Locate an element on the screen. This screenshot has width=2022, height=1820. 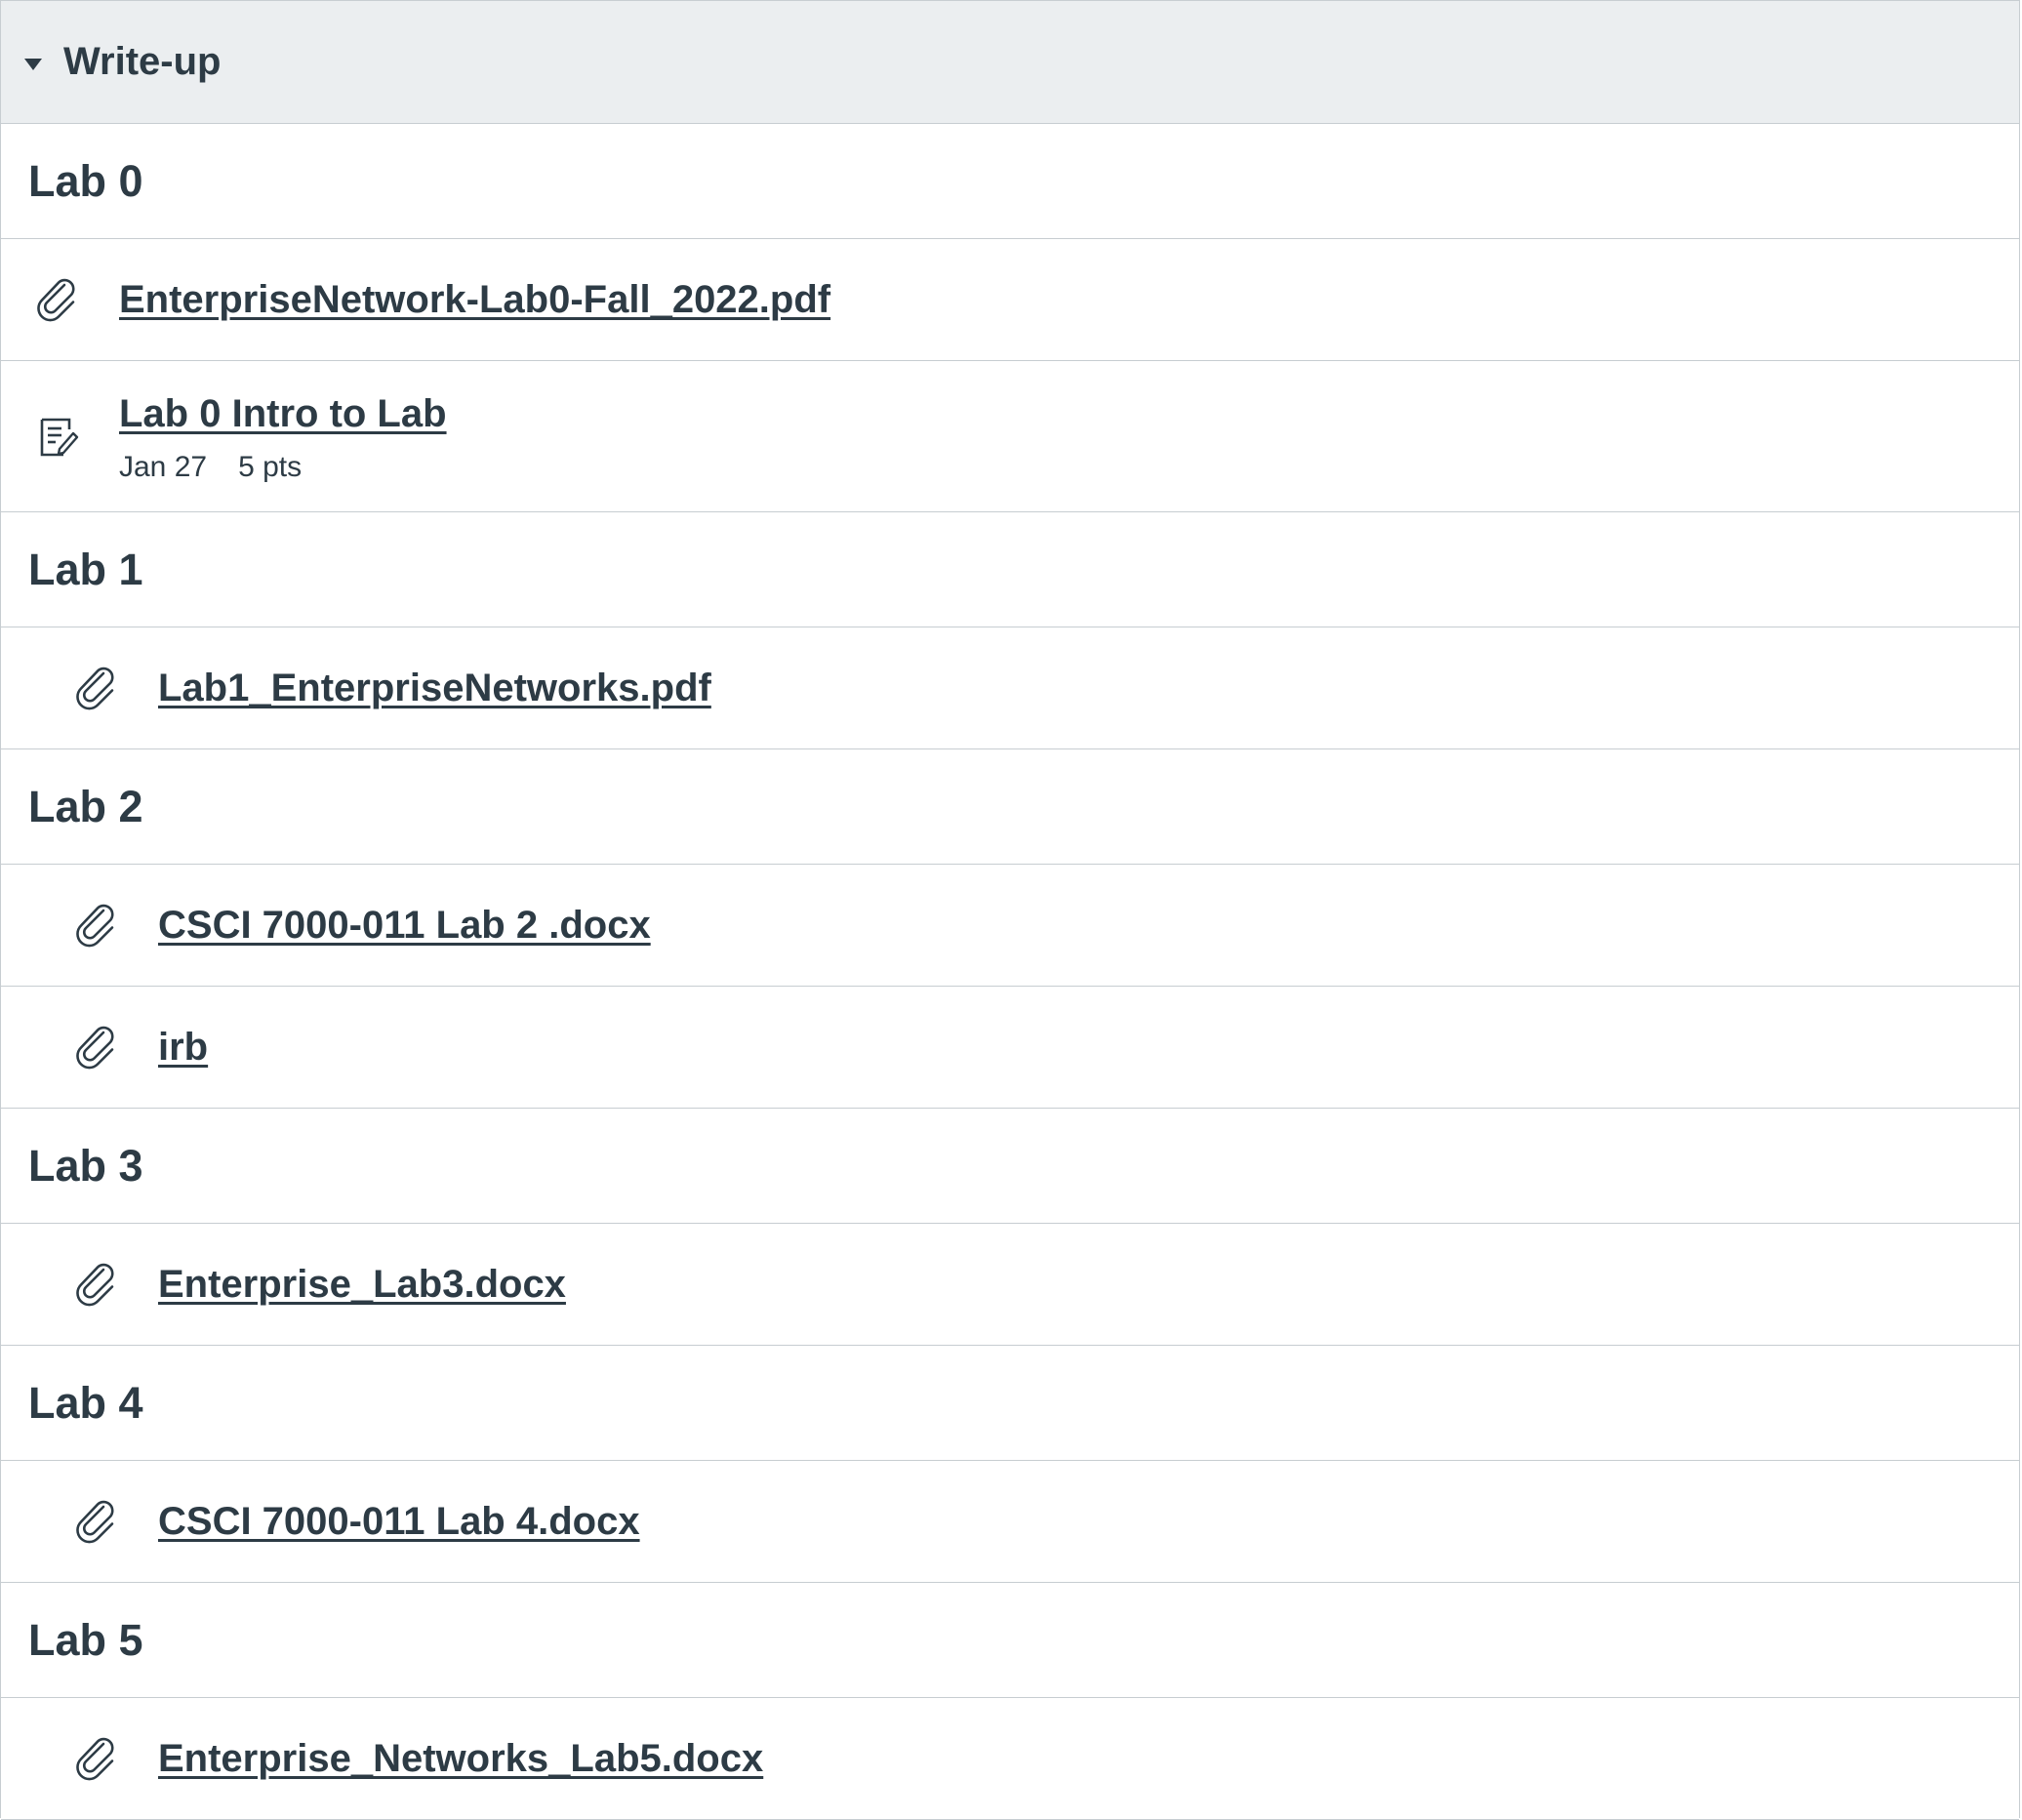
module-title: Write-up is located at coordinates (142, 61).